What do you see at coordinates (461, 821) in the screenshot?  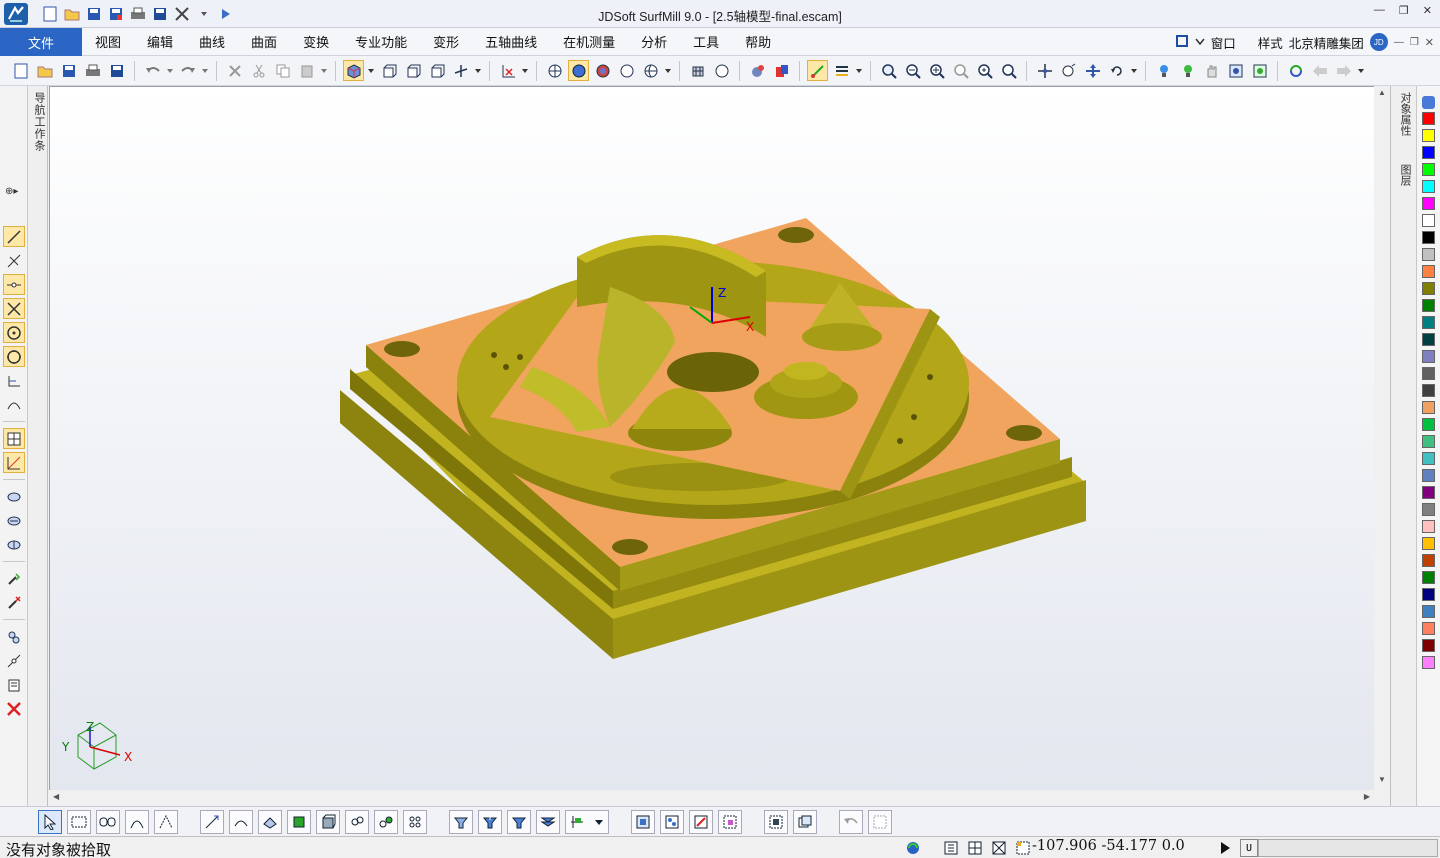 I see `view-filter-icon` at bounding box center [461, 821].